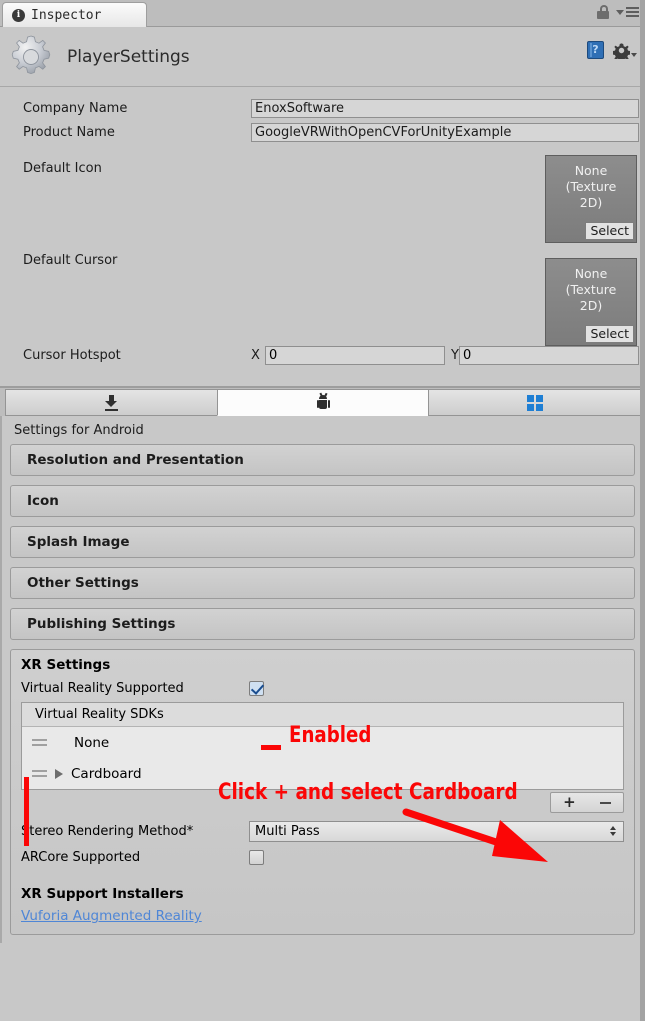  I want to click on platform-tab-android, so click(323, 402).